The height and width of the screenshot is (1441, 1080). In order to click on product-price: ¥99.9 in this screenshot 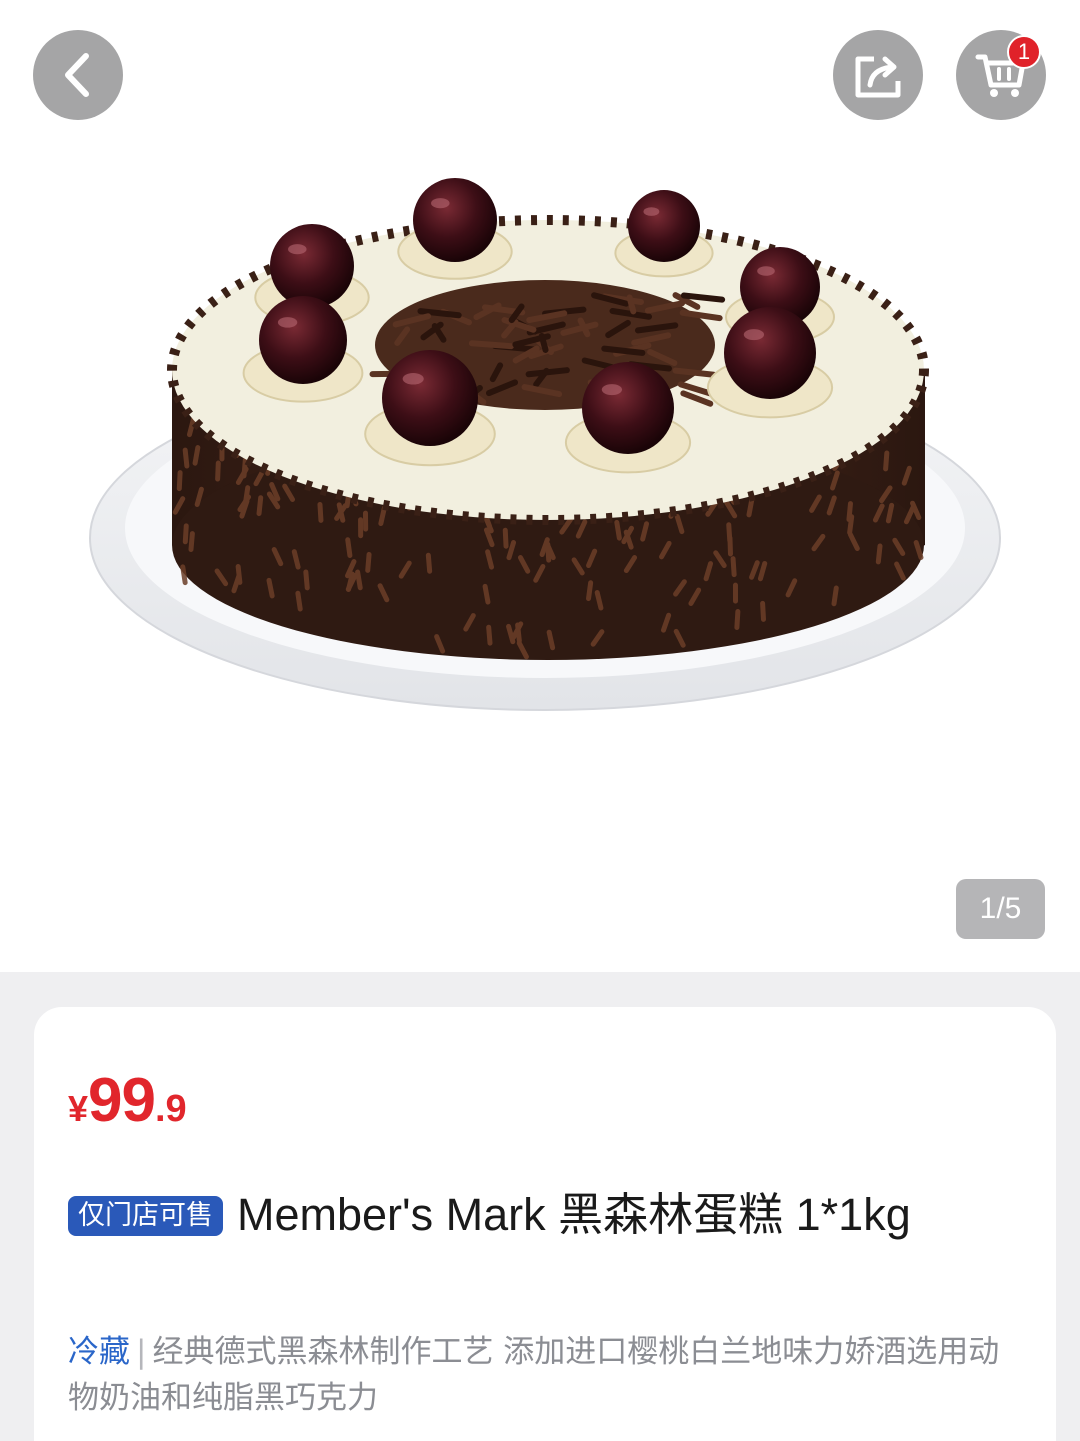, I will do `click(127, 1100)`.